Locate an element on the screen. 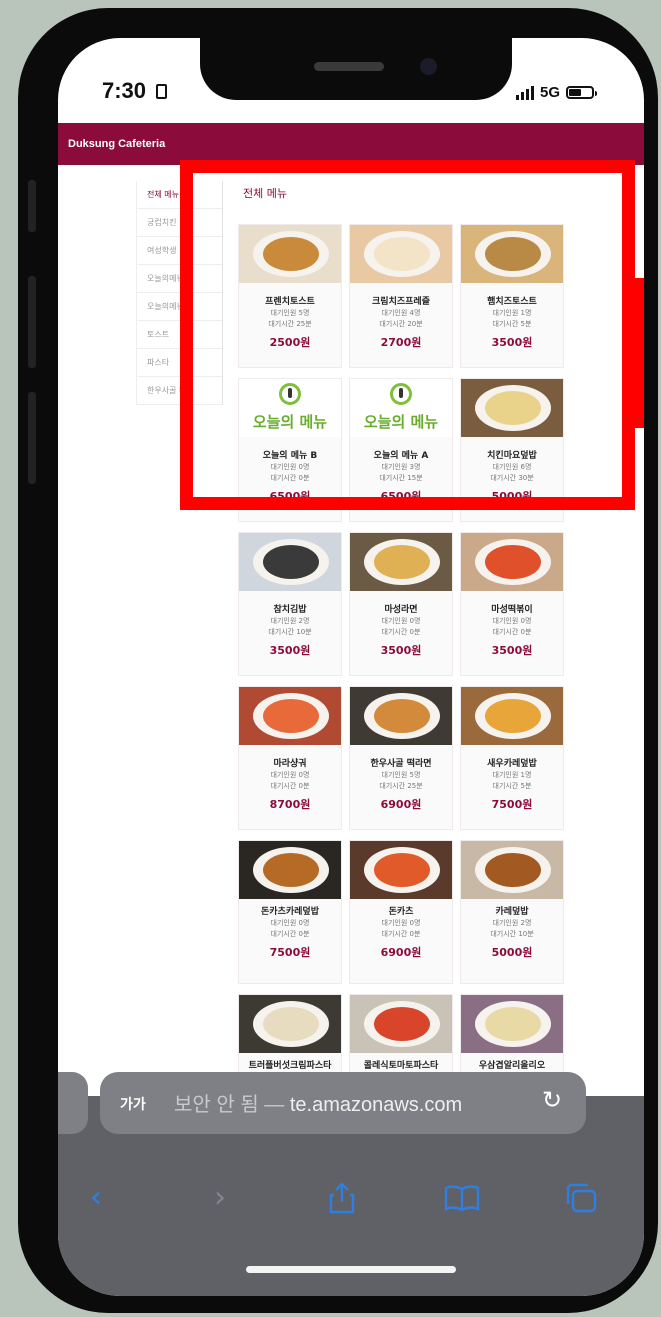 The width and height of the screenshot is (661, 1317). wait-count: 대기인원 1명 is located at coordinates (512, 775).